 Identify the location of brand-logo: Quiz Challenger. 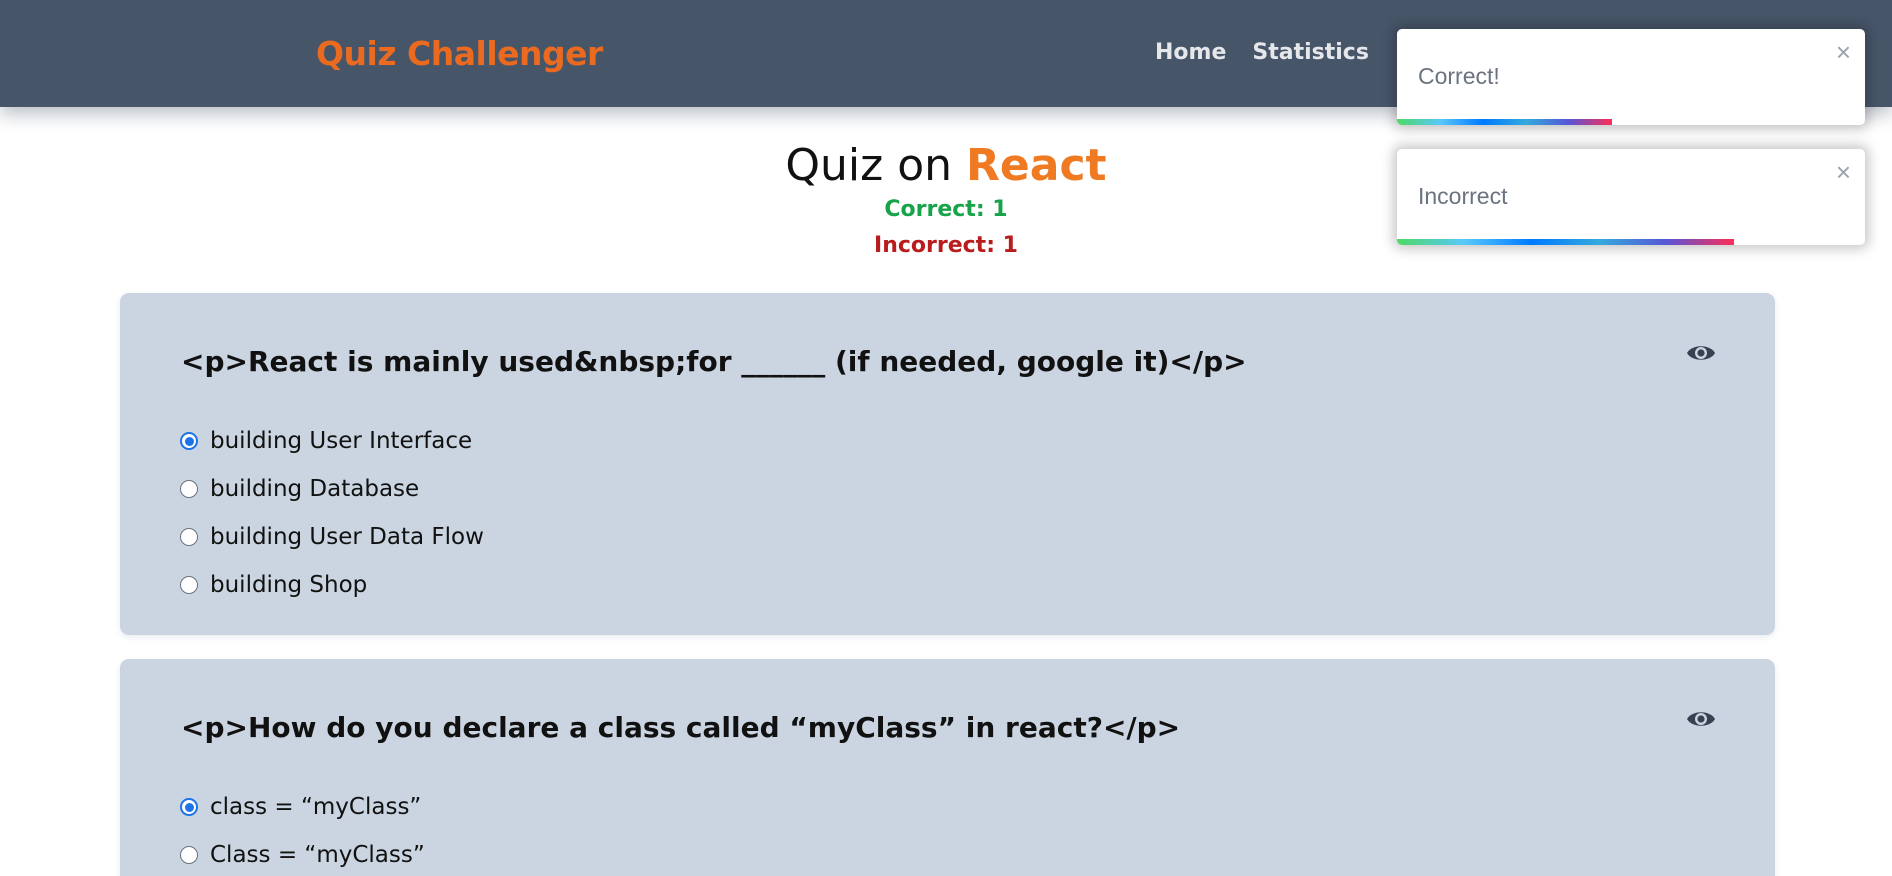
(459, 53).